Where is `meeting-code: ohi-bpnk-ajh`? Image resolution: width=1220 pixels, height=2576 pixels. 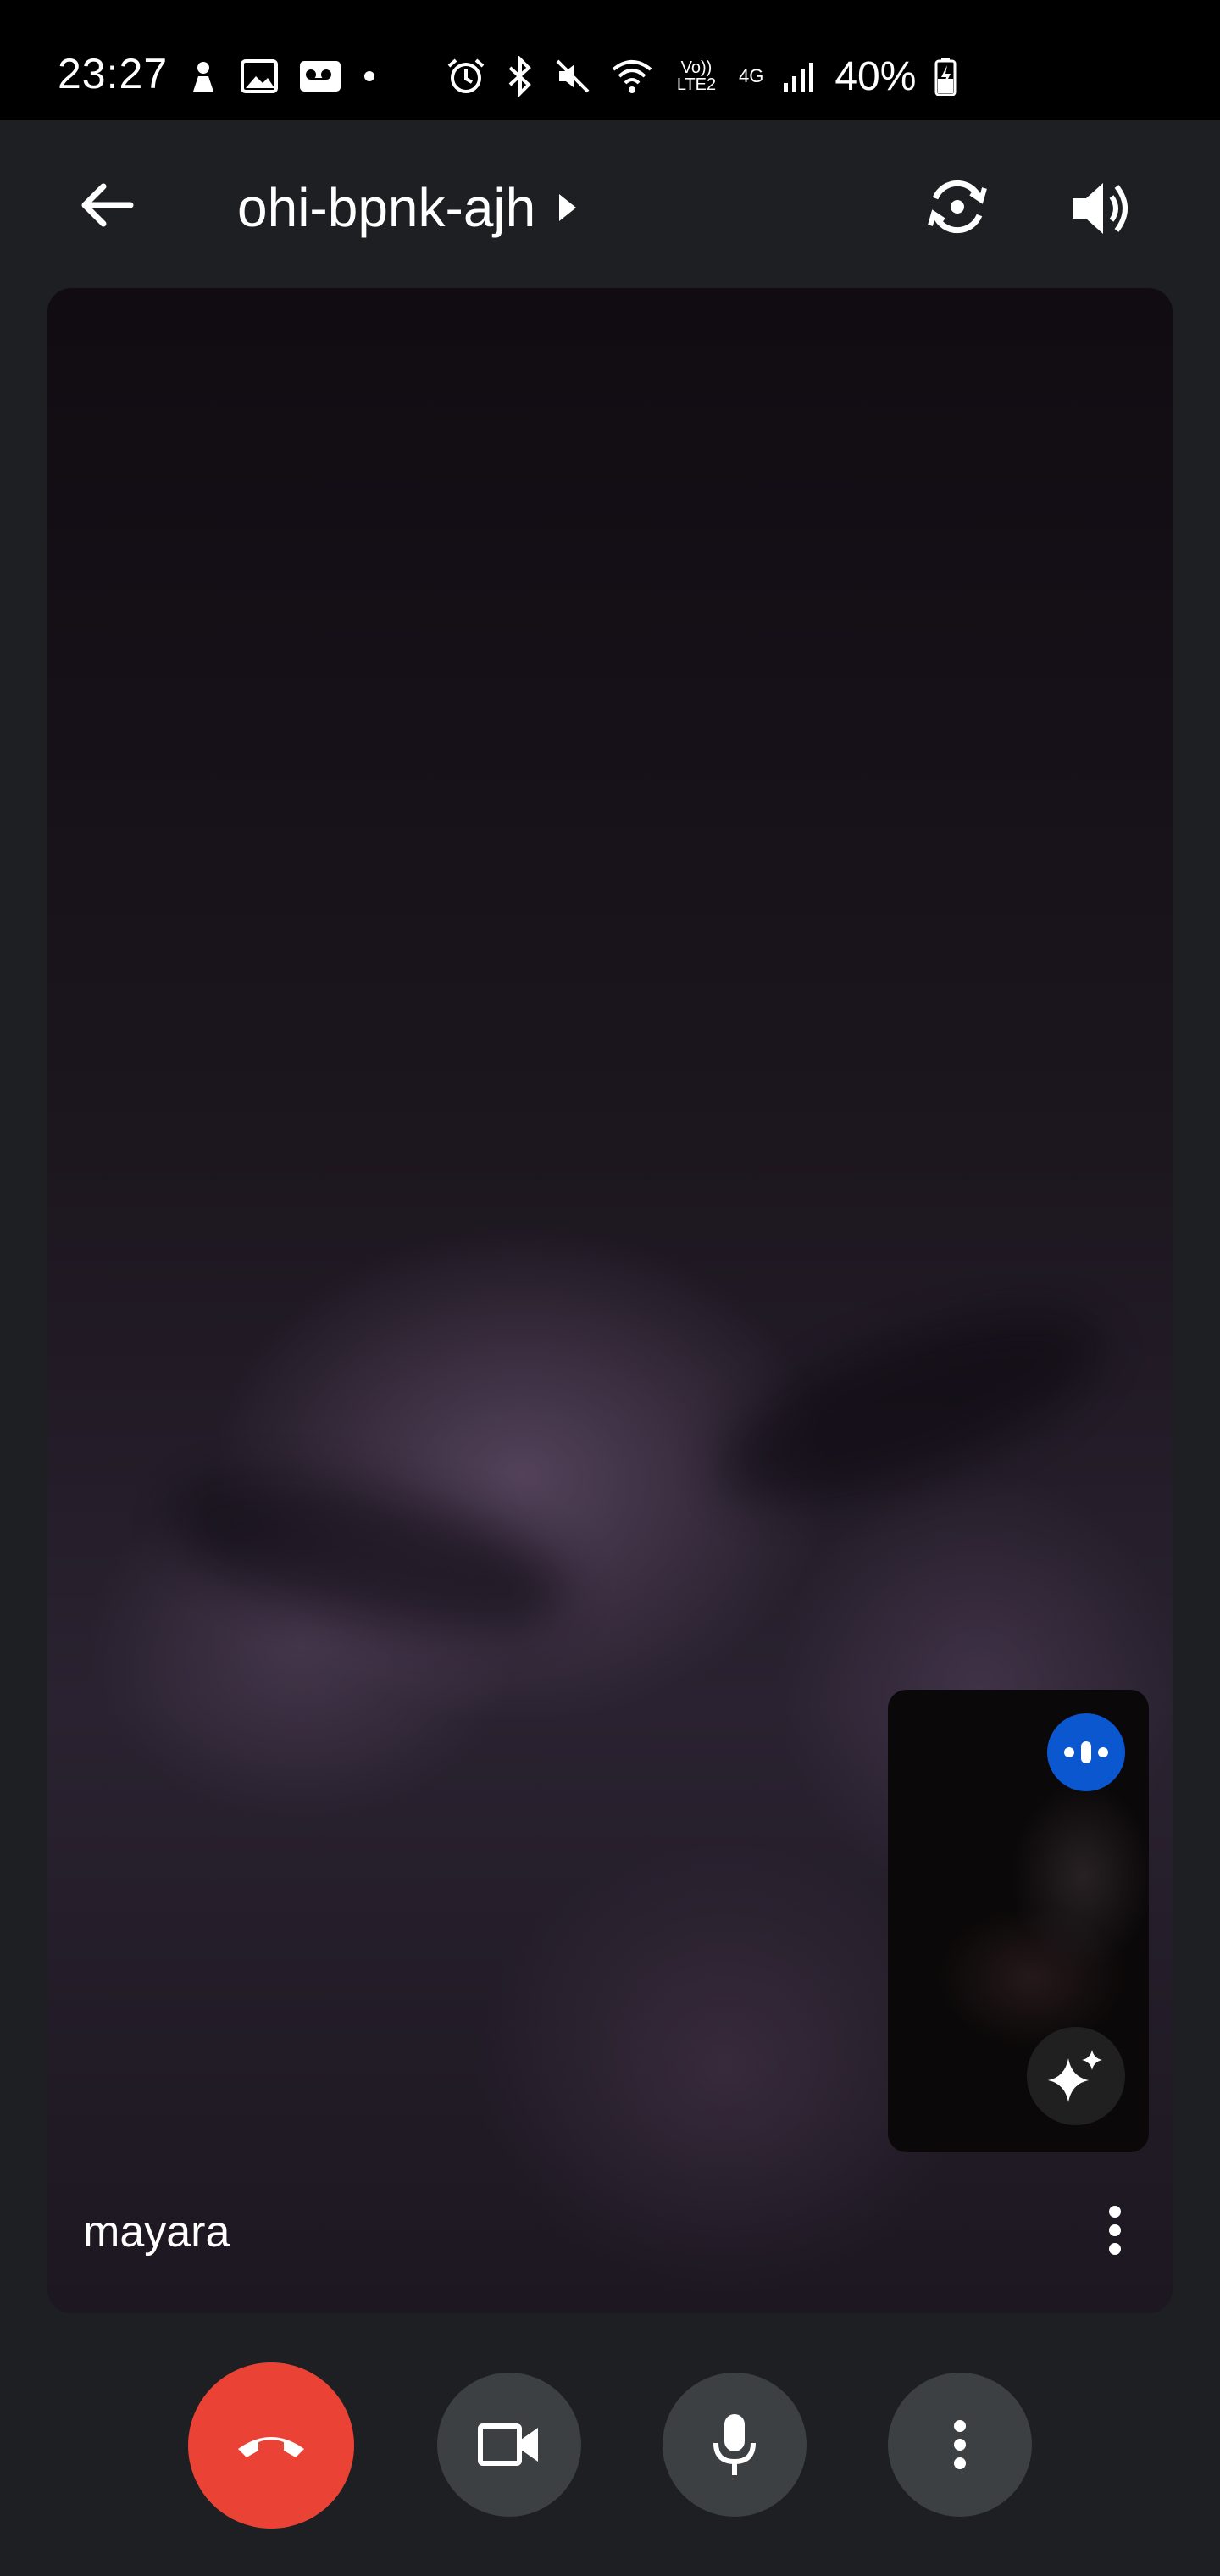 meeting-code: ohi-bpnk-ajh is located at coordinates (386, 207).